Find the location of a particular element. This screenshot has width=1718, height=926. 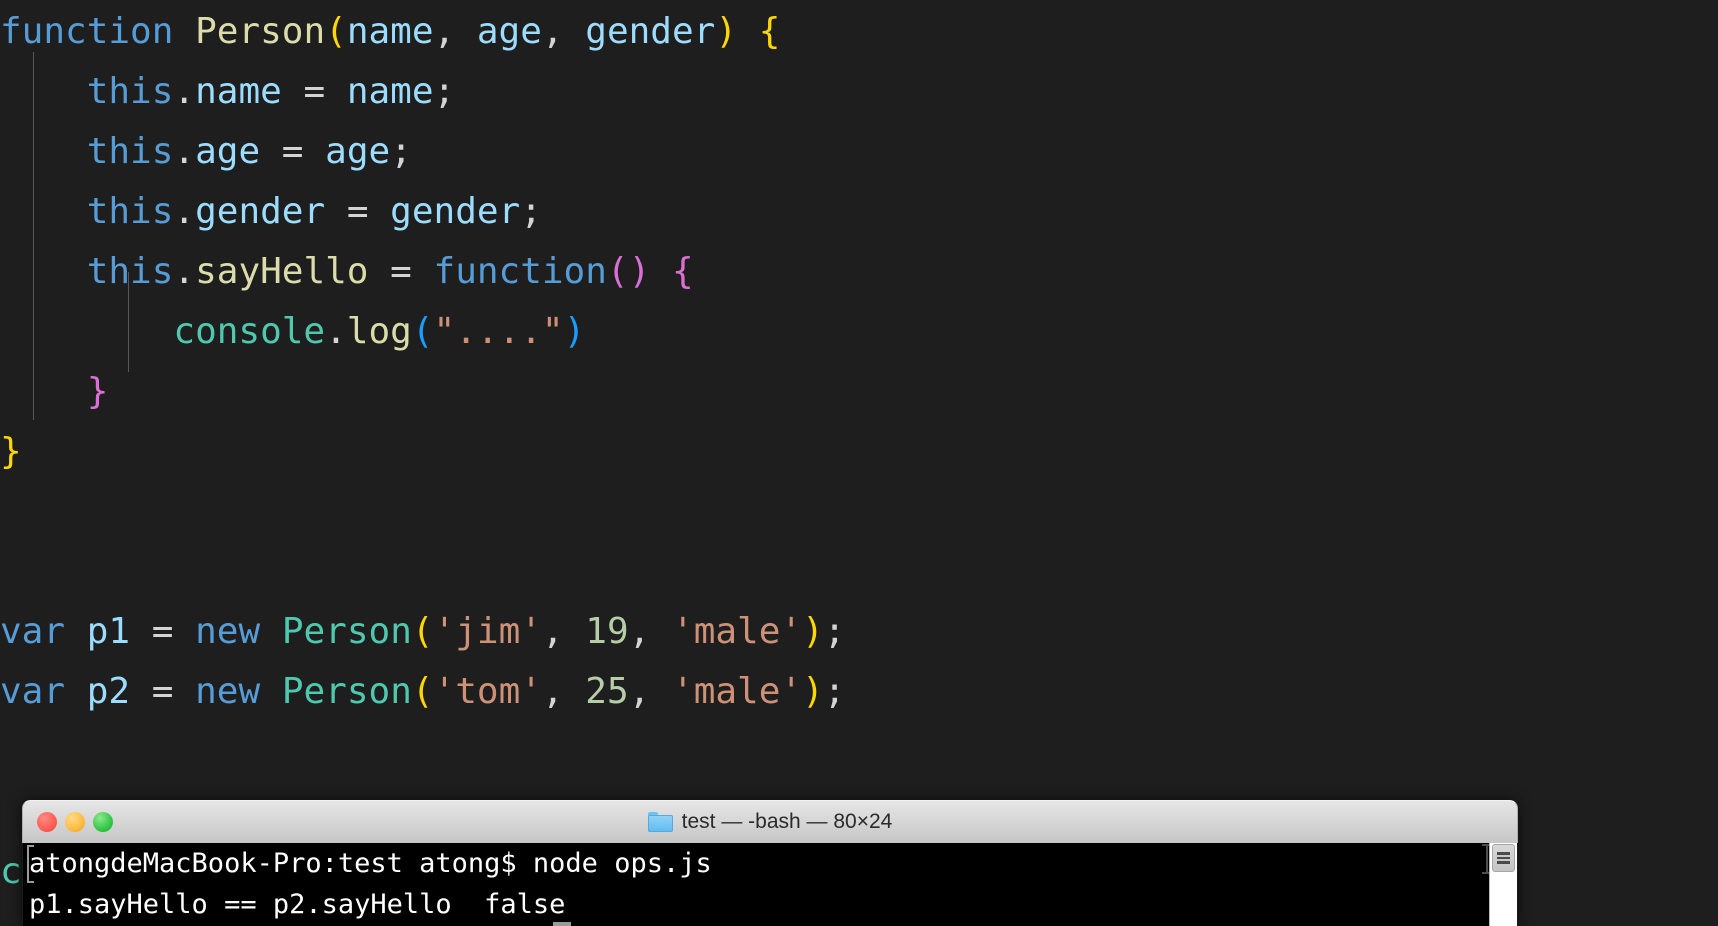

close-button is located at coordinates (47, 822).